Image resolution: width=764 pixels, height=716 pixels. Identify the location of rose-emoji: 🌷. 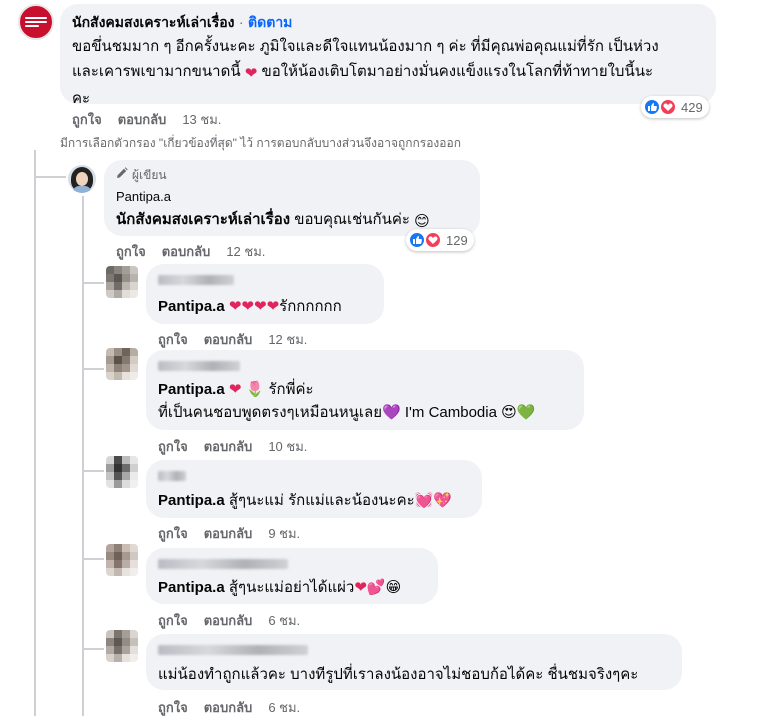
(255, 389).